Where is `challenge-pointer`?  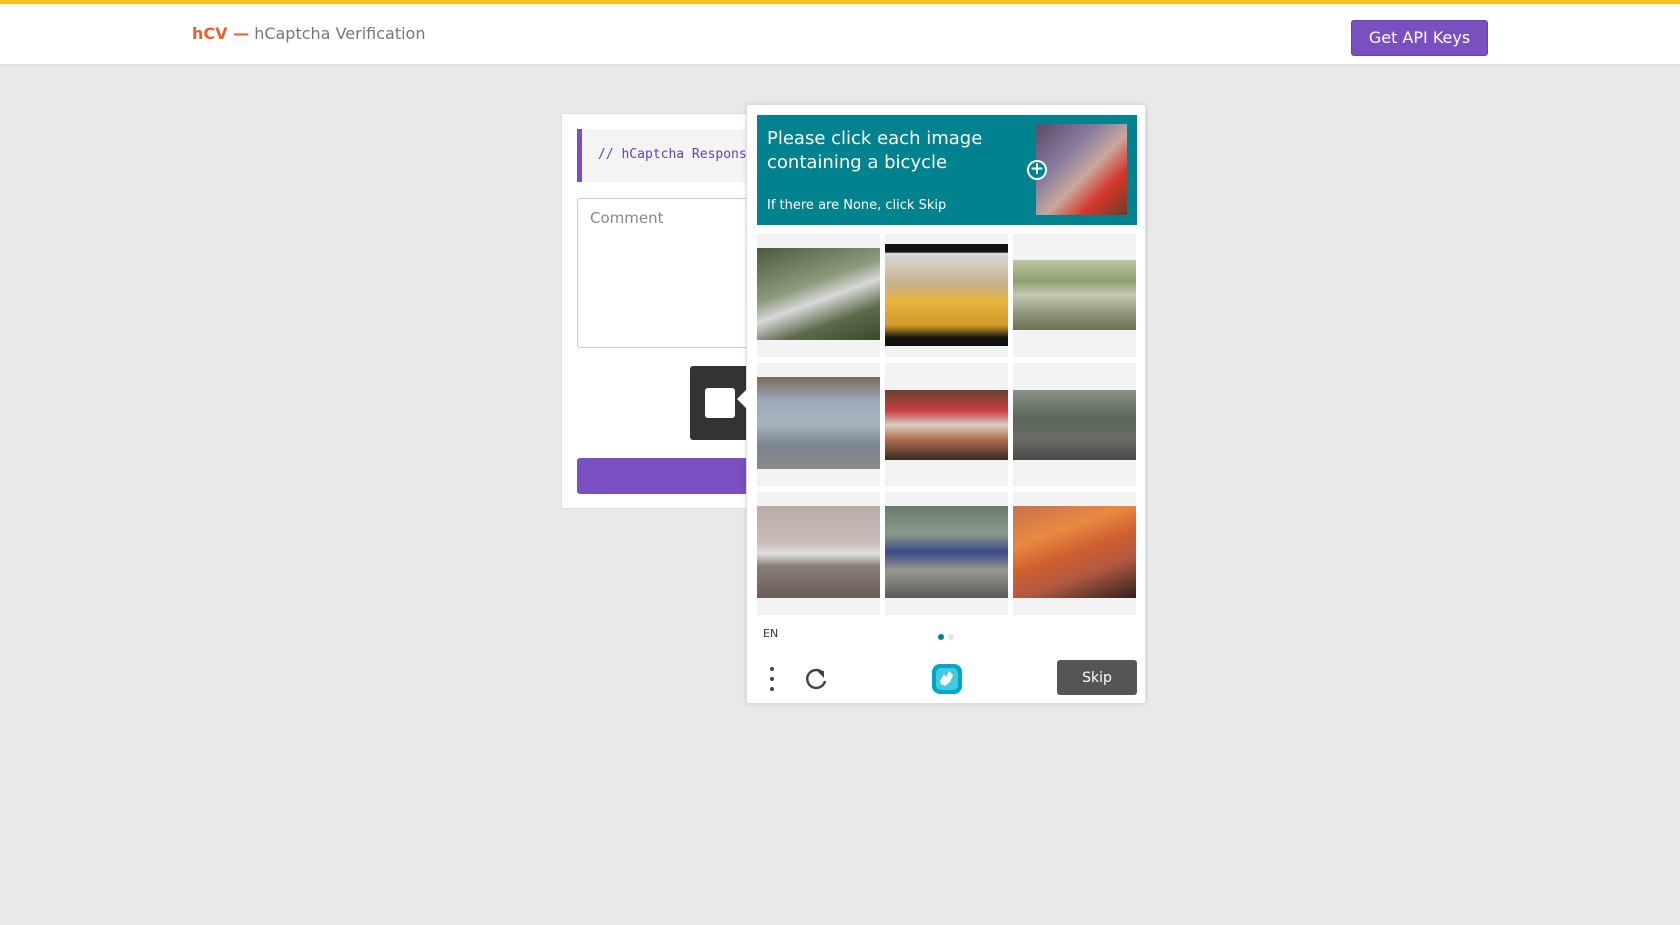 challenge-pointer is located at coordinates (742, 399).